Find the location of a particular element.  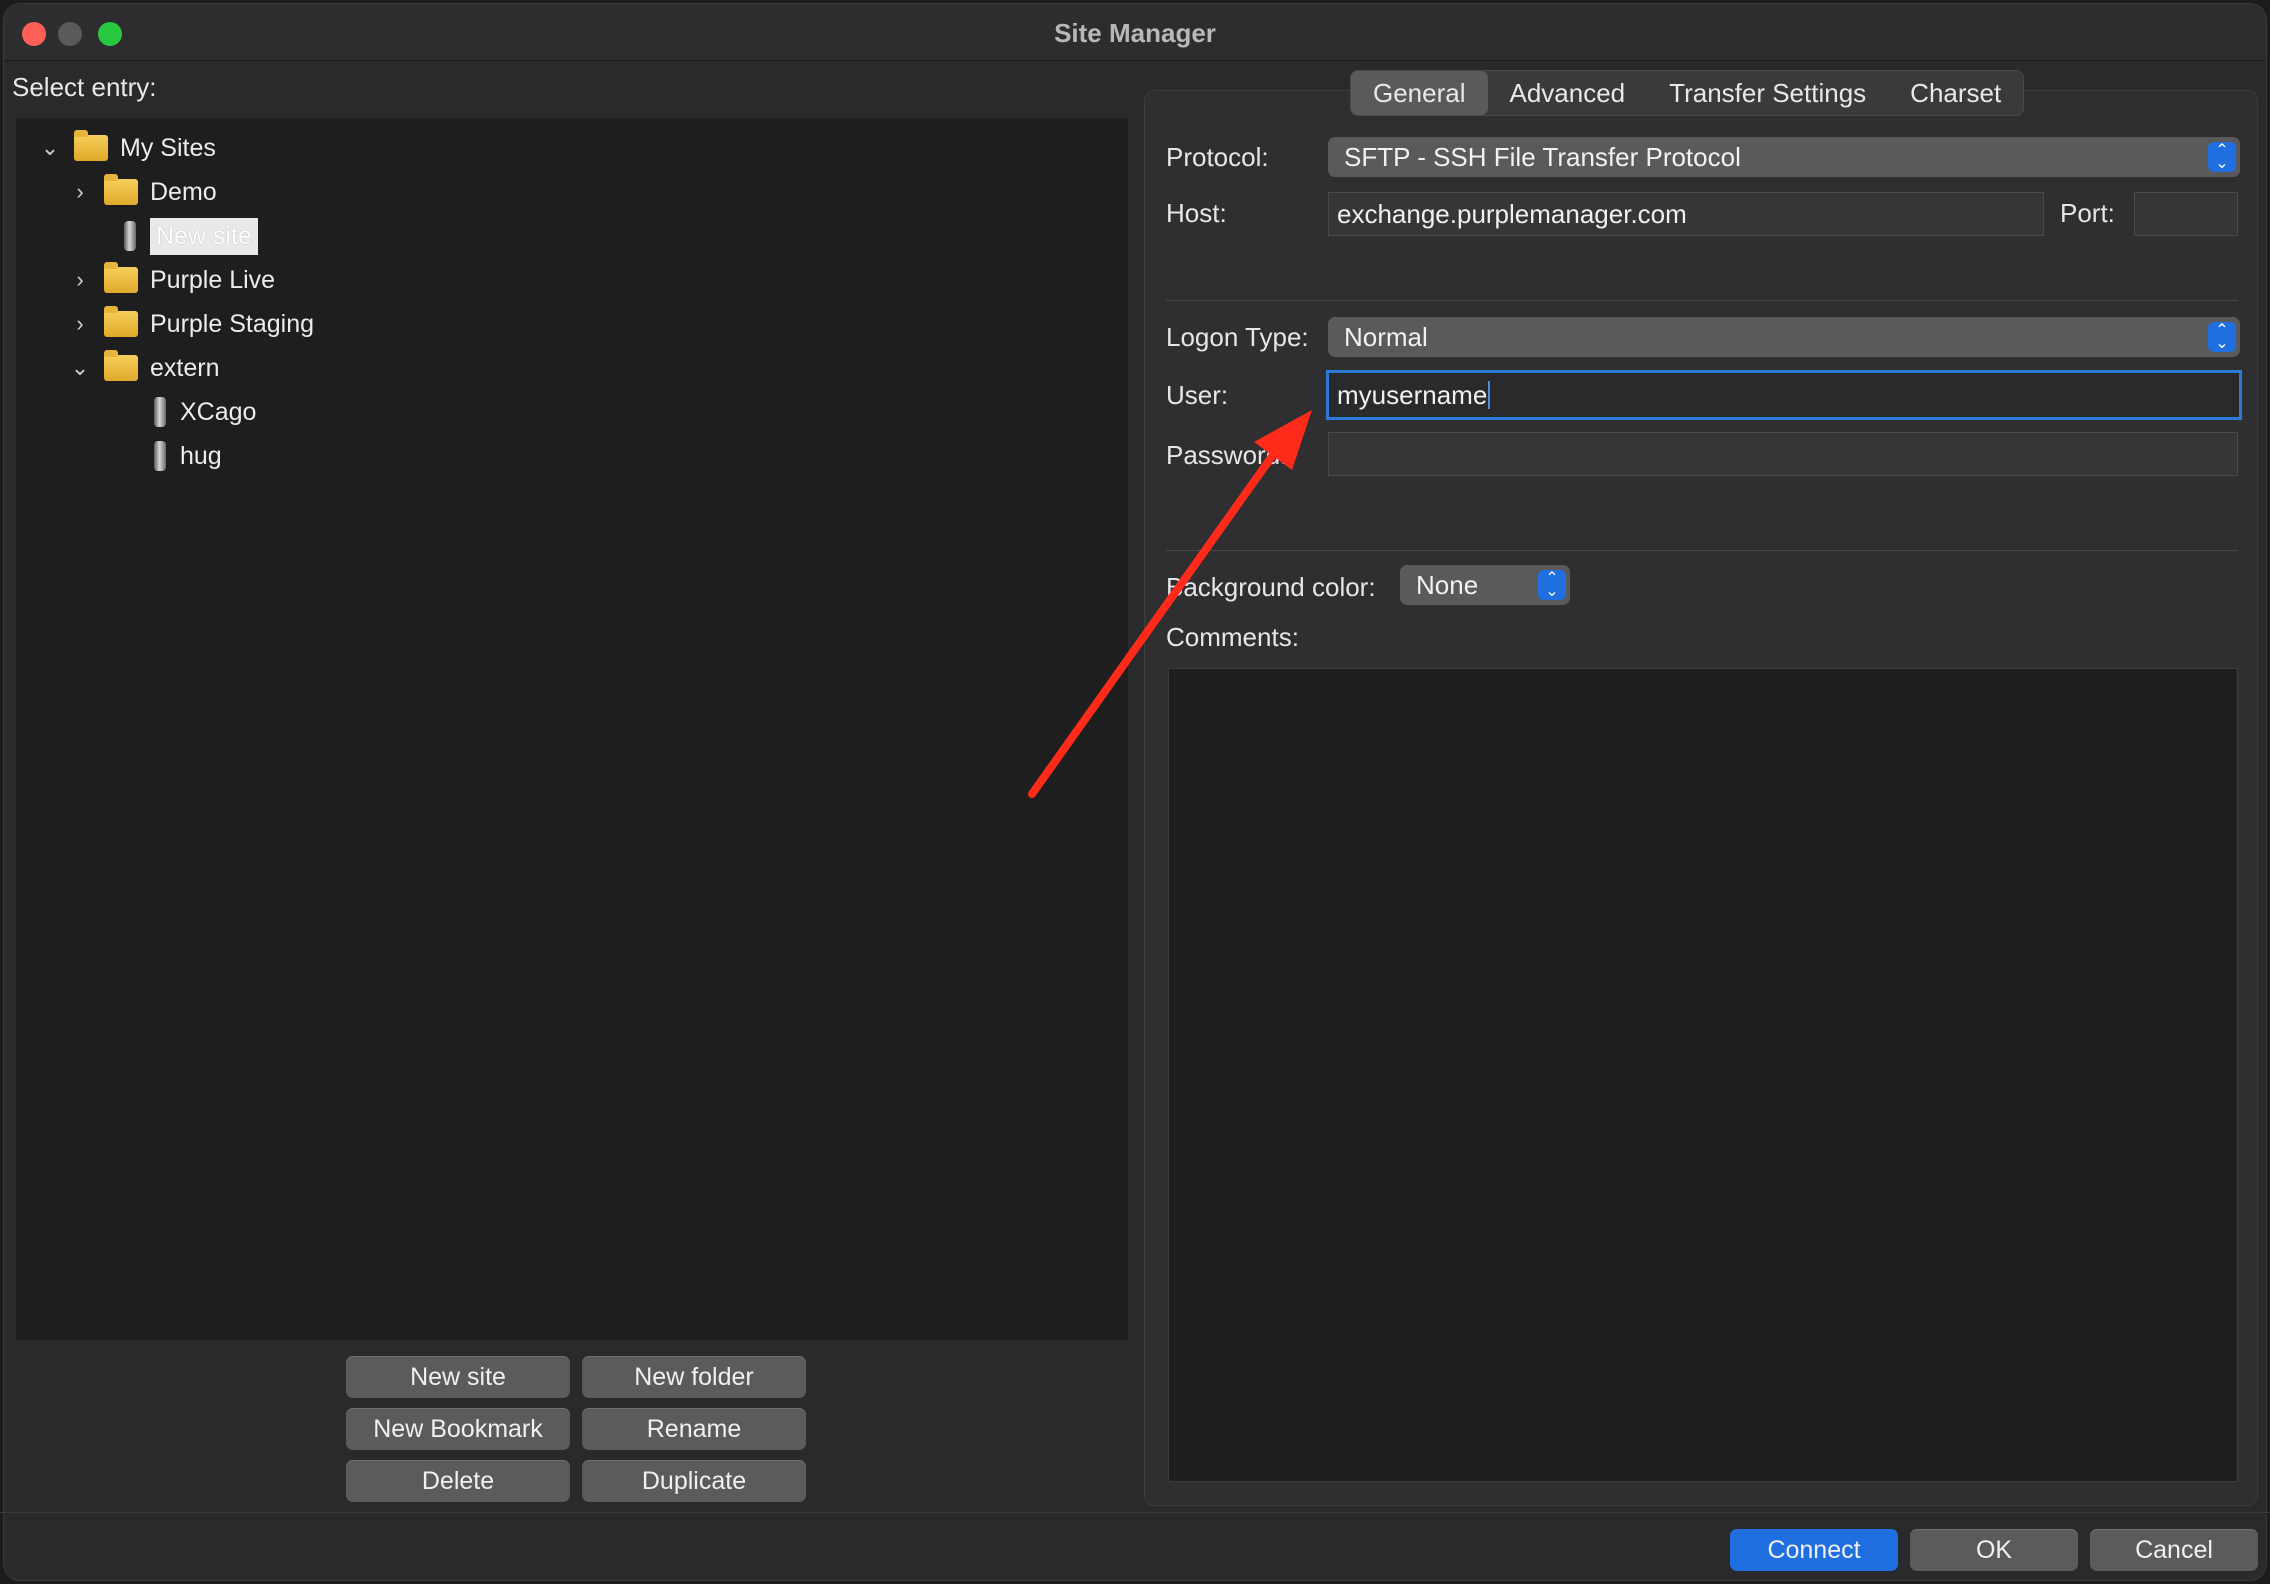

tree-item-label: Purple Staging is located at coordinates (232, 323).